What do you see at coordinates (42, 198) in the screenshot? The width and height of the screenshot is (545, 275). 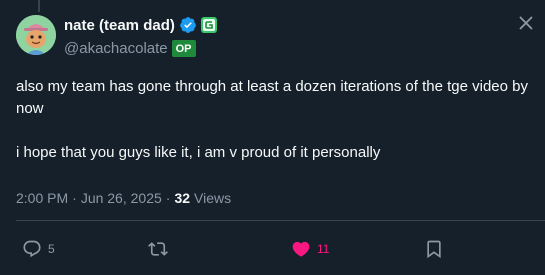 I see `tweet-time: 2:00 PM` at bounding box center [42, 198].